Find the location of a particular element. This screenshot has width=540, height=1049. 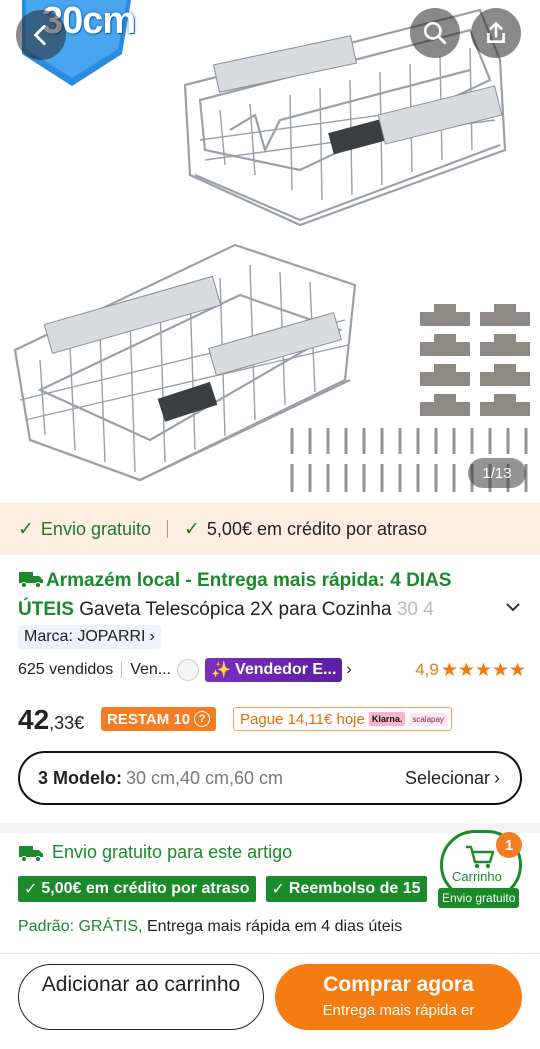

share-icon is located at coordinates (496, 32).